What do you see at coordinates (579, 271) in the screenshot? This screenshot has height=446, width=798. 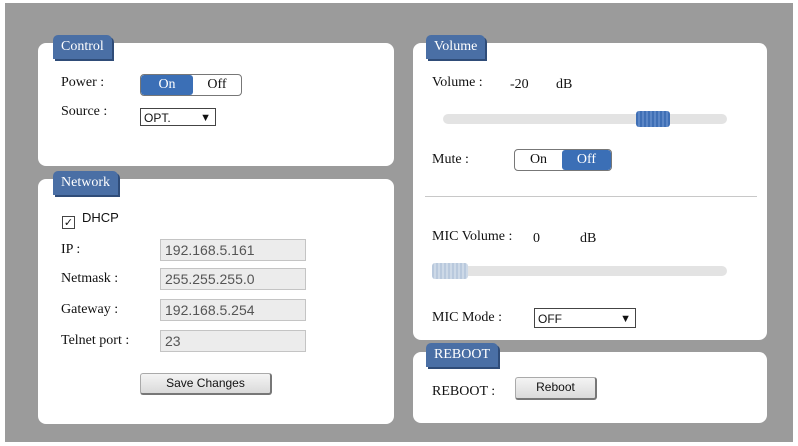 I see `mic-slider-track` at bounding box center [579, 271].